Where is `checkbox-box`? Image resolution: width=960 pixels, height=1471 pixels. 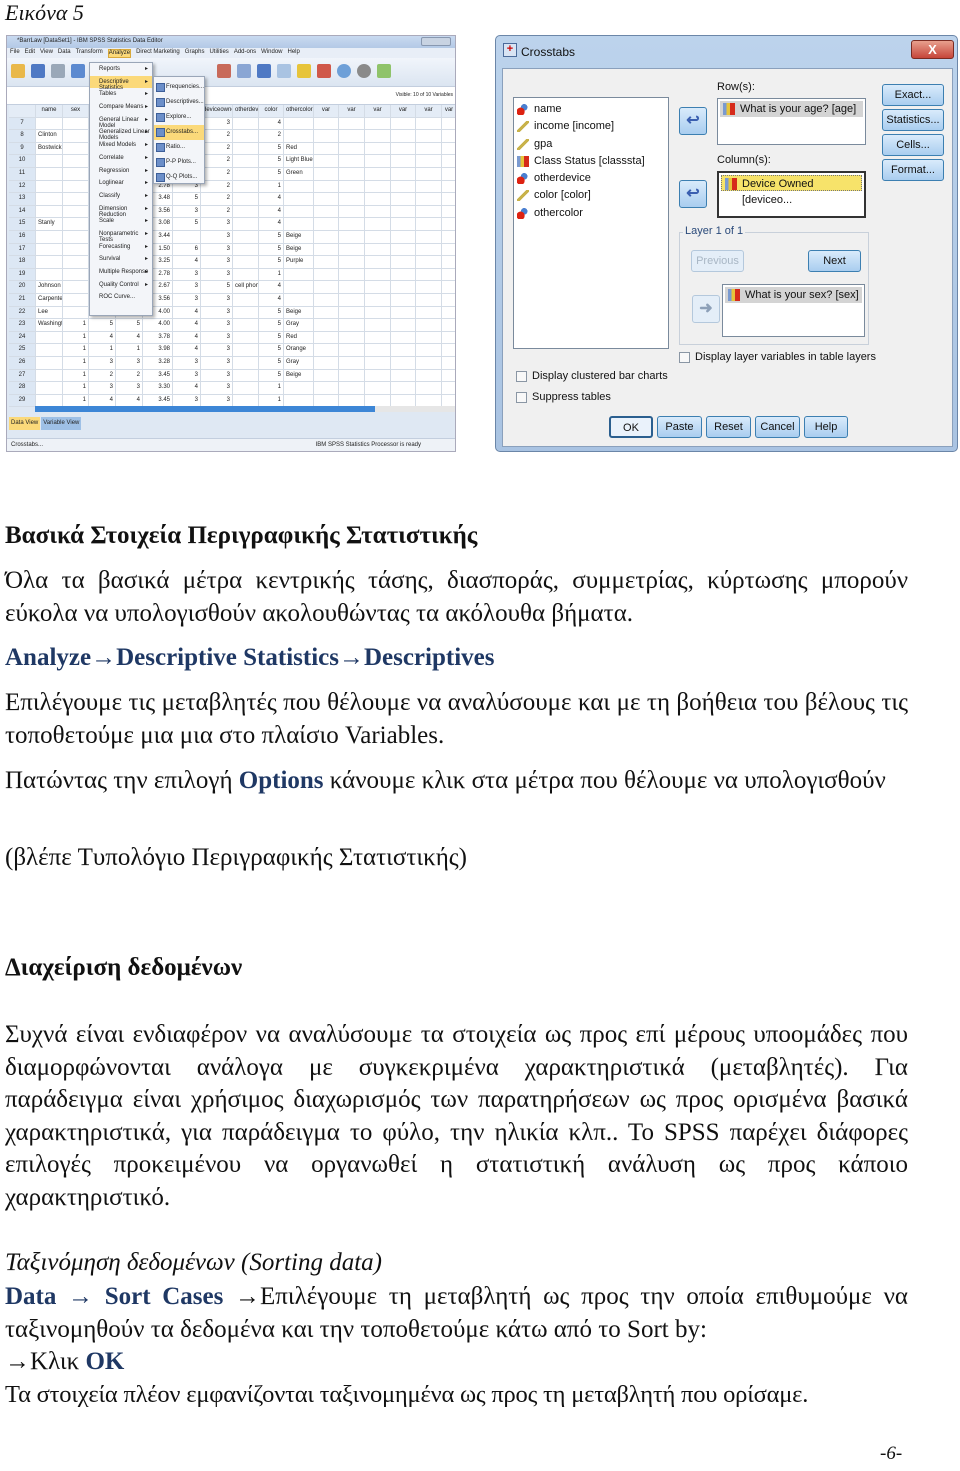 checkbox-box is located at coordinates (521, 397).